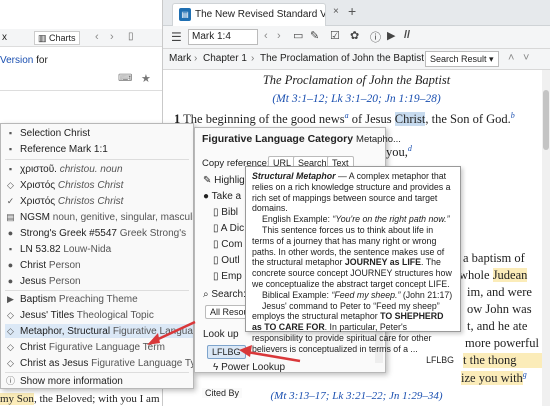 The height and width of the screenshot is (406, 550). Describe the element at coordinates (81, 38) in the screenshot. I see `left-toolbar: x ▥ Charts ‹ › ▯` at that location.